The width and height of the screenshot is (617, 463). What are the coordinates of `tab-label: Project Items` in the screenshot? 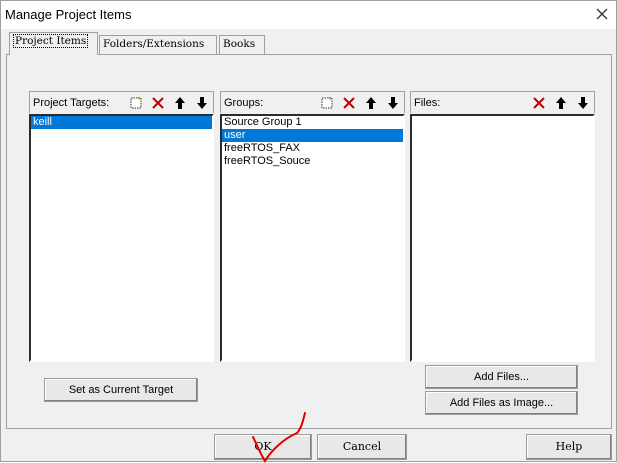 It's located at (51, 41).